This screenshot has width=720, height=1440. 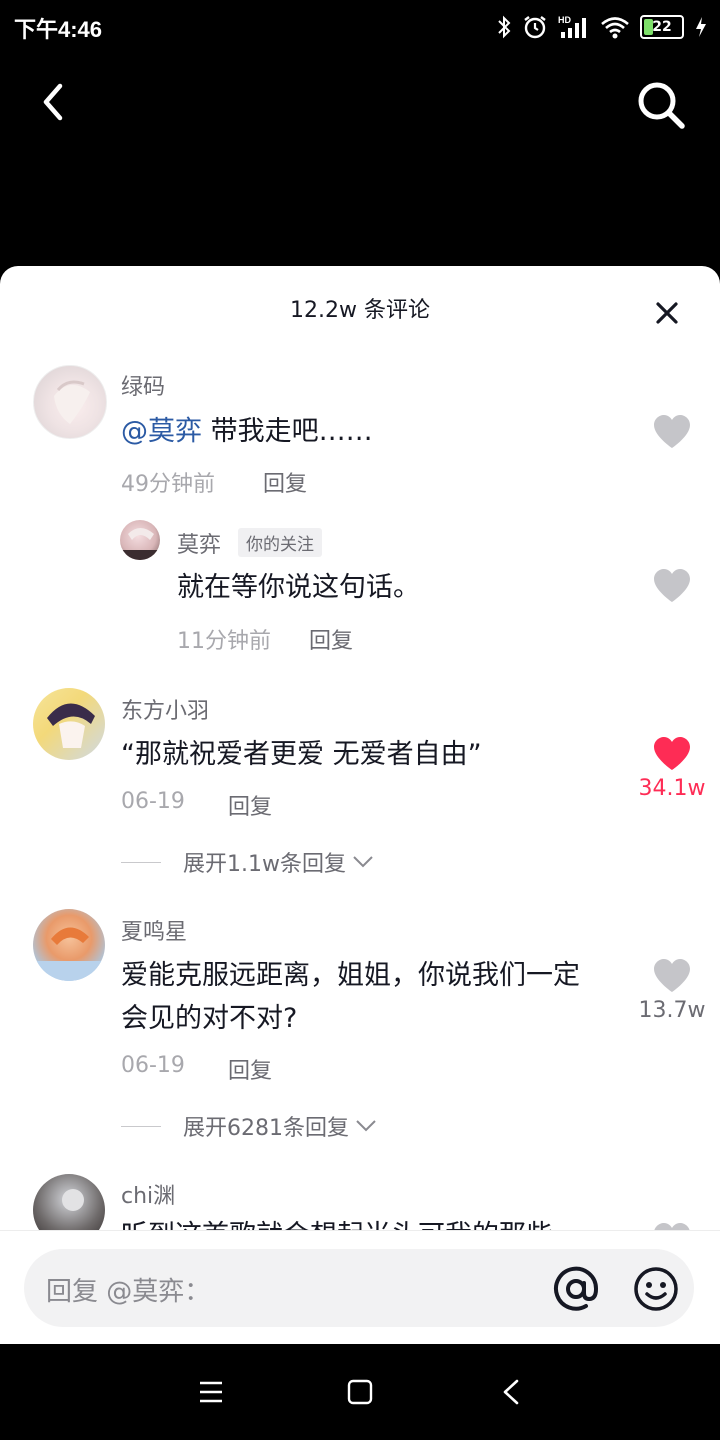 I want to click on signal-icon: HD, so click(x=572, y=26).